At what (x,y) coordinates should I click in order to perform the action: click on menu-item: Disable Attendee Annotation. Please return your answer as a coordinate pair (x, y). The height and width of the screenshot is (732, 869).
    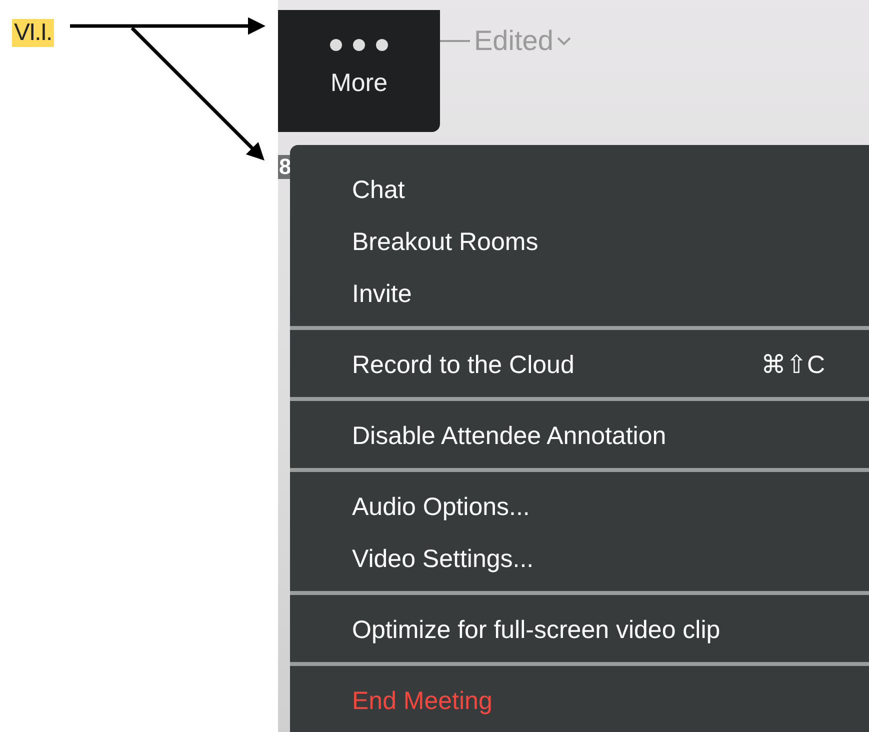
    Looking at the image, I should click on (579, 437).